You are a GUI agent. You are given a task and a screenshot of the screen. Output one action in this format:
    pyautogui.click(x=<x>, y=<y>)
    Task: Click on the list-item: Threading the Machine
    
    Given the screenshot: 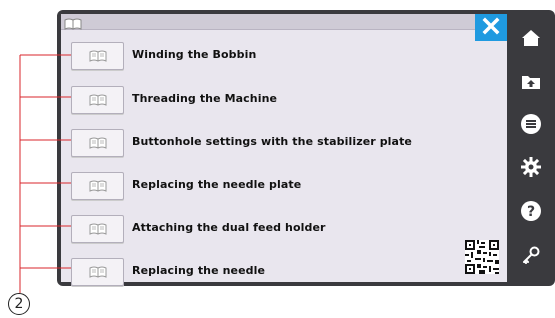 What is the action you would take?
    pyautogui.click(x=281, y=100)
    